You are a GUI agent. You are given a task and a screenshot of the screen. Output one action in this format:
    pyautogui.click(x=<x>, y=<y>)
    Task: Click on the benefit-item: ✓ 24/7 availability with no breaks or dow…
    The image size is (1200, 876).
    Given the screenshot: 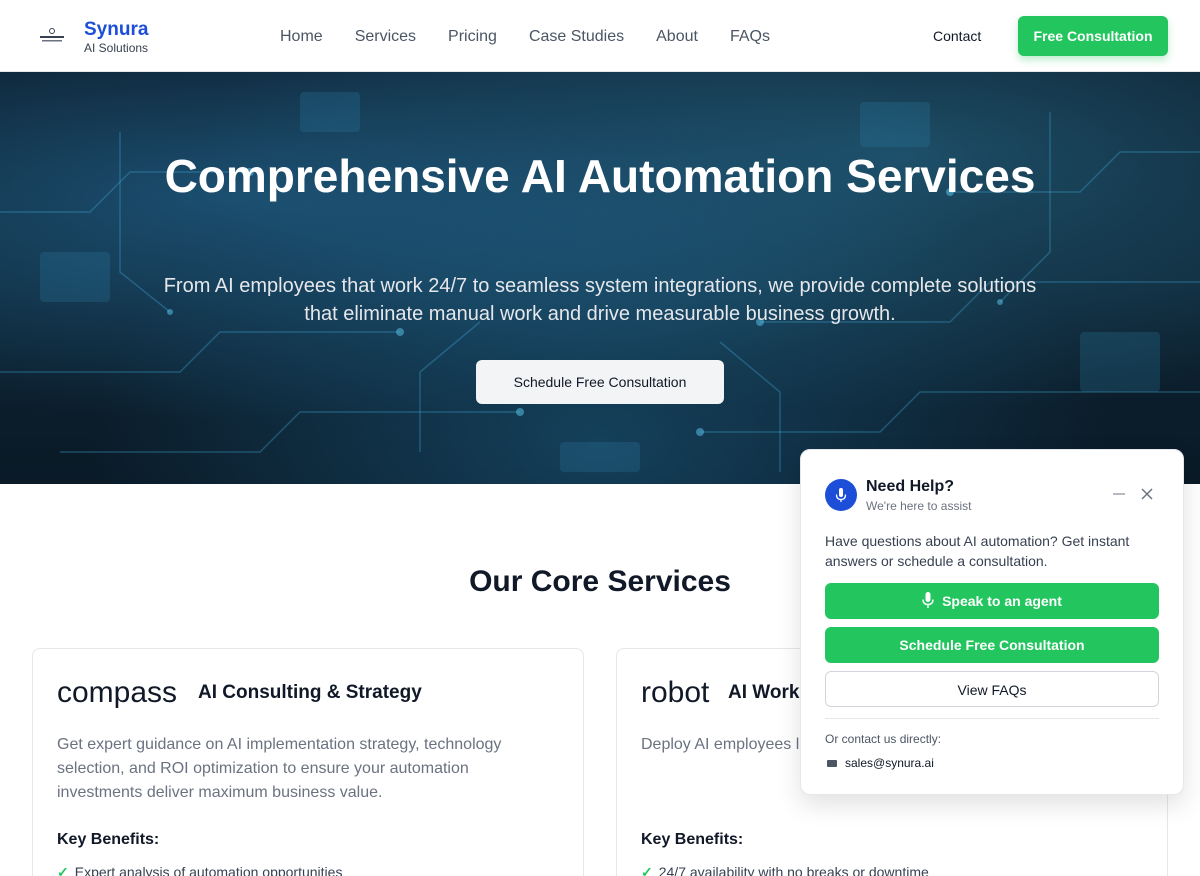 What is the action you would take?
    pyautogui.click(x=785, y=869)
    